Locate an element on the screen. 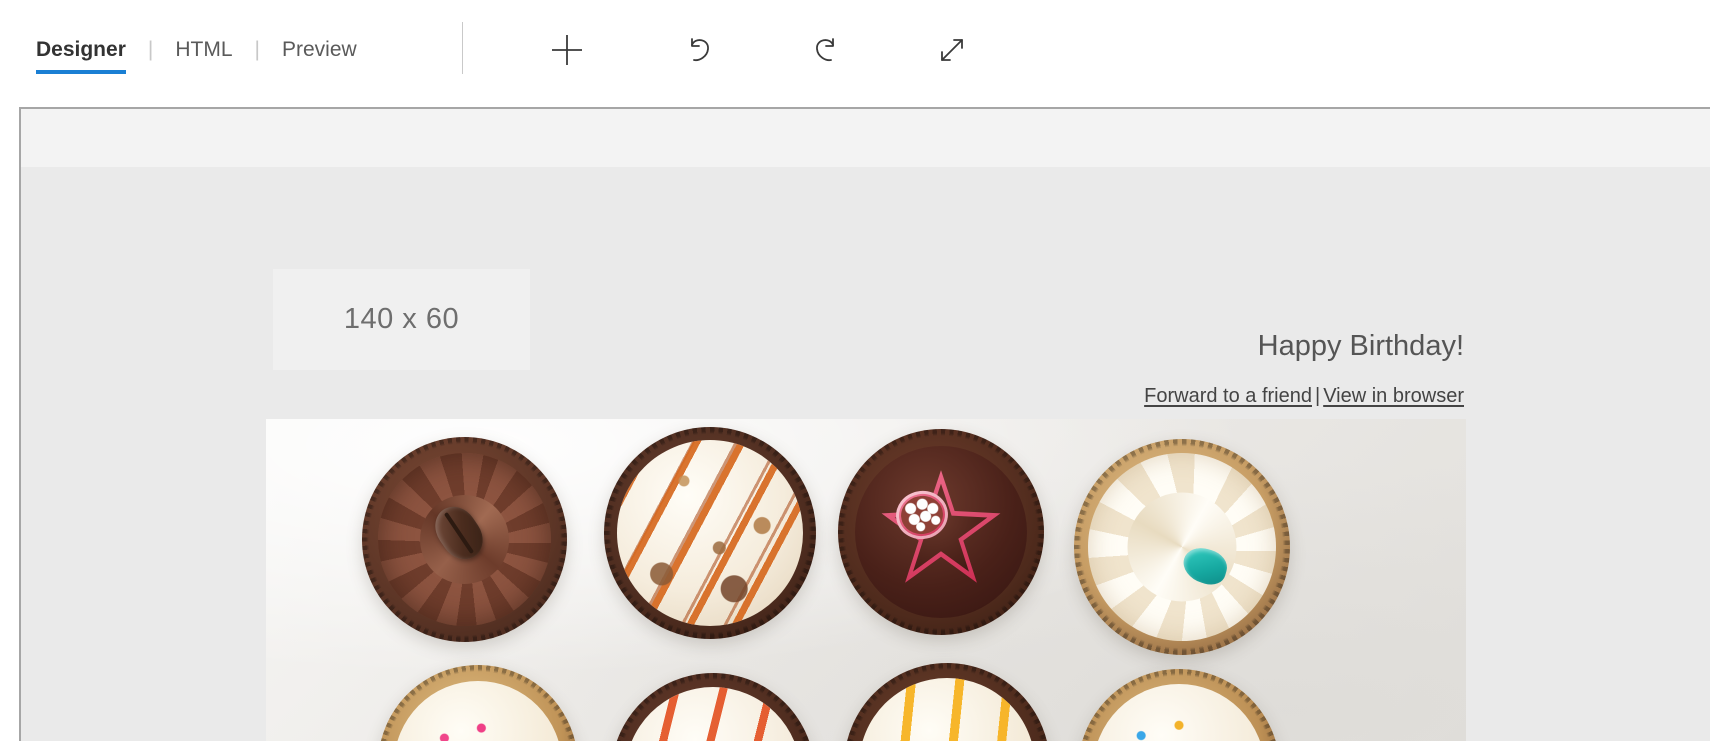 The height and width of the screenshot is (741, 1710). view-in-browser-link: View in browser is located at coordinates (1393, 396).